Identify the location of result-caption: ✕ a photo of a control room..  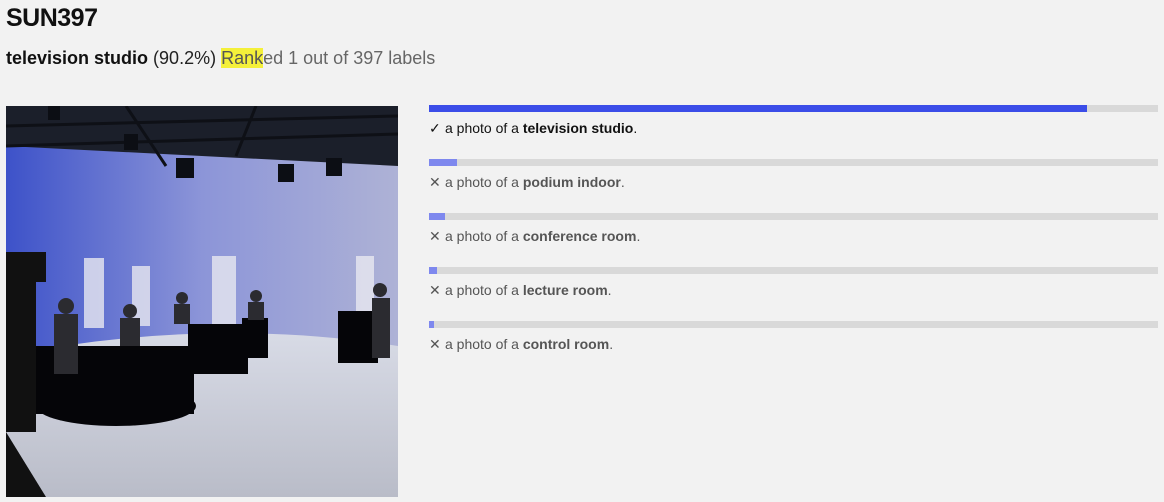
(521, 344).